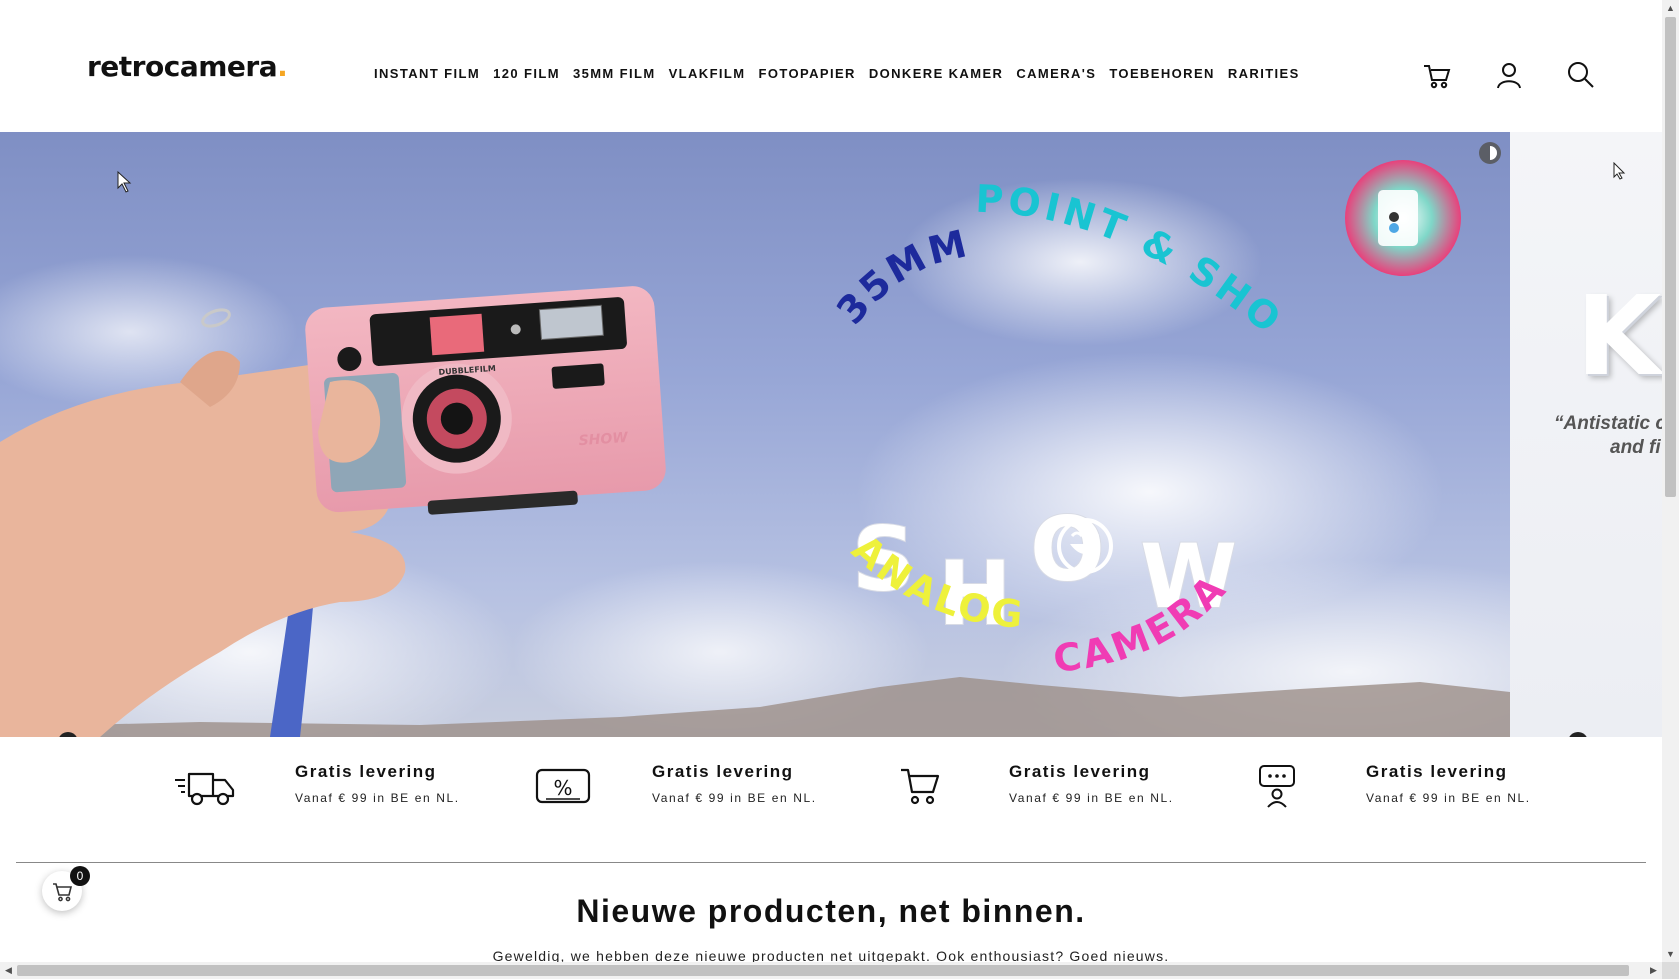  What do you see at coordinates (1670, 8) in the screenshot?
I see `scroll-up-arrow-icon: ▲` at bounding box center [1670, 8].